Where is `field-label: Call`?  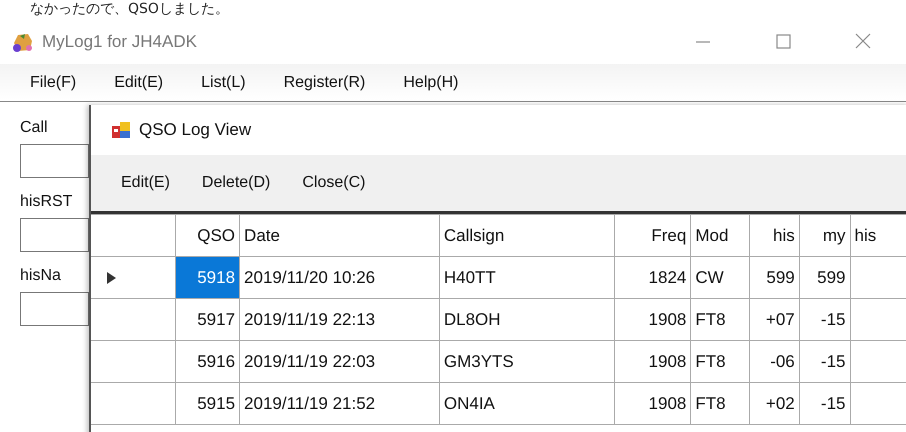
field-label: Call is located at coordinates (34, 128).